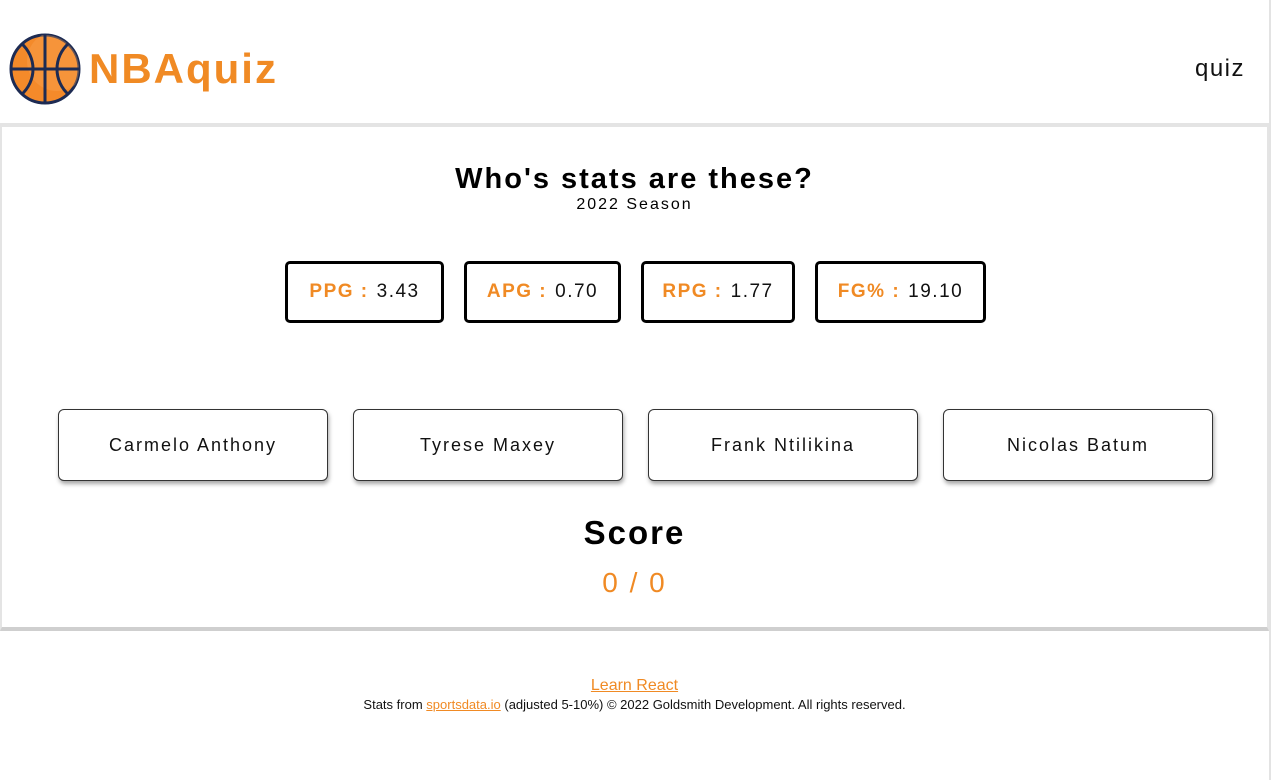 The image size is (1271, 780). Describe the element at coordinates (634, 179) in the screenshot. I see `quiz-question: Who's stats are these?` at that location.